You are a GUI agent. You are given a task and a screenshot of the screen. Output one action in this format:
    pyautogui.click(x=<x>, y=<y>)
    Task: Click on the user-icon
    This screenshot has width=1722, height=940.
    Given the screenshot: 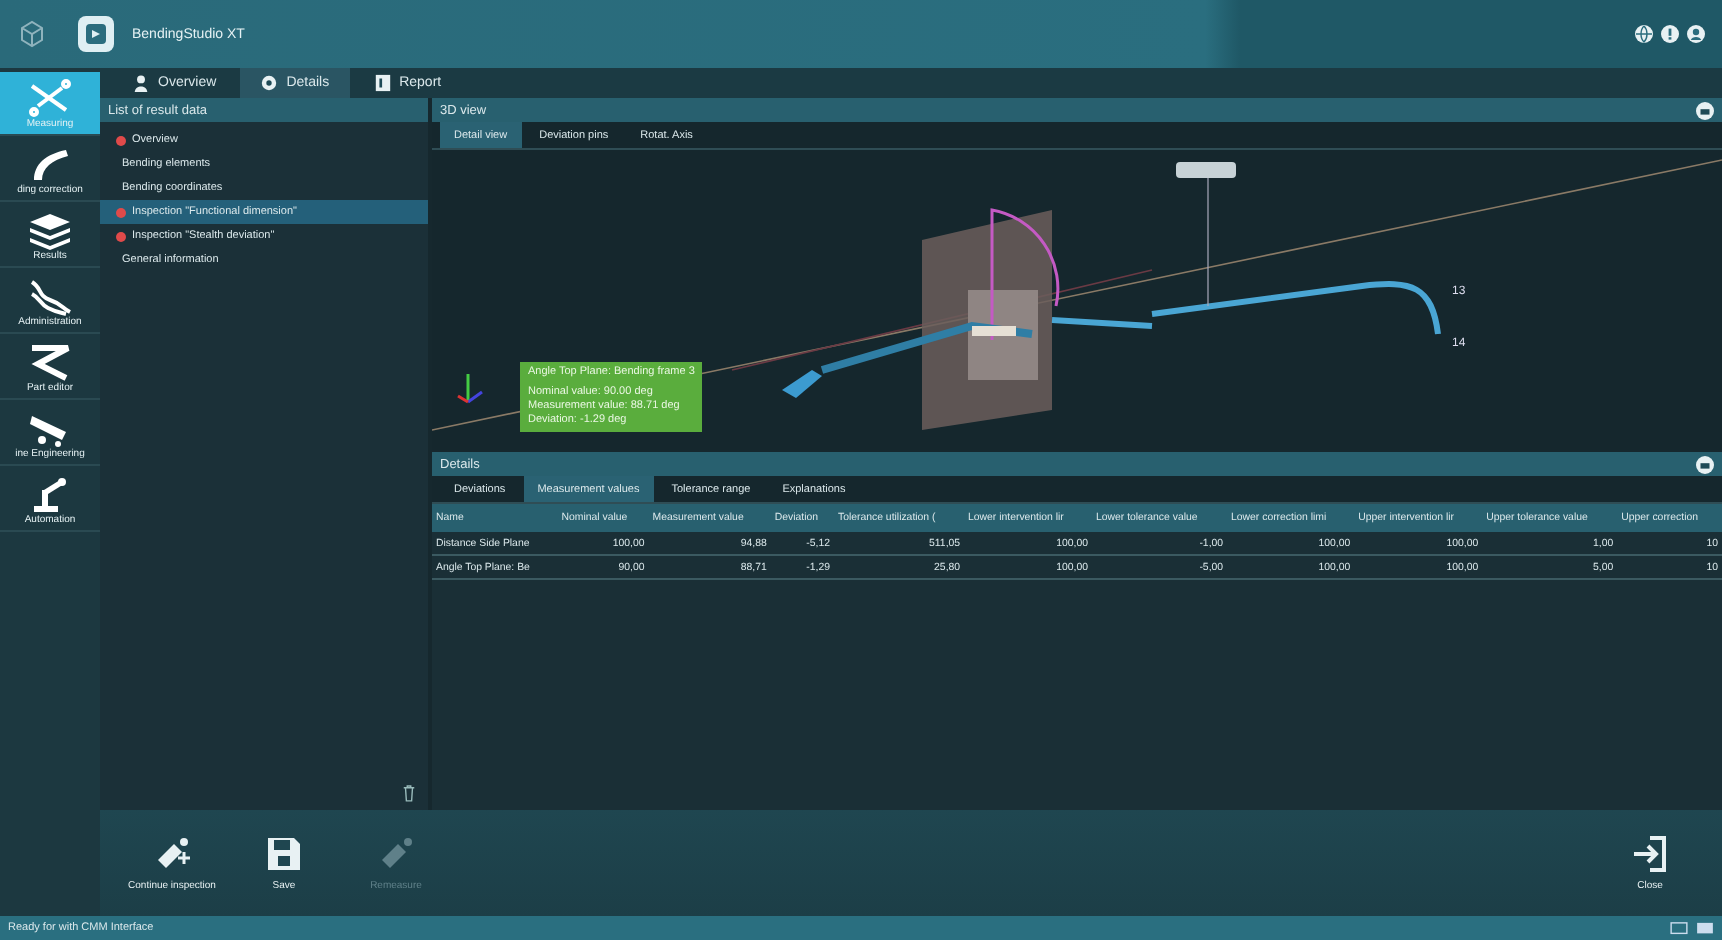 What is the action you would take?
    pyautogui.click(x=1696, y=34)
    